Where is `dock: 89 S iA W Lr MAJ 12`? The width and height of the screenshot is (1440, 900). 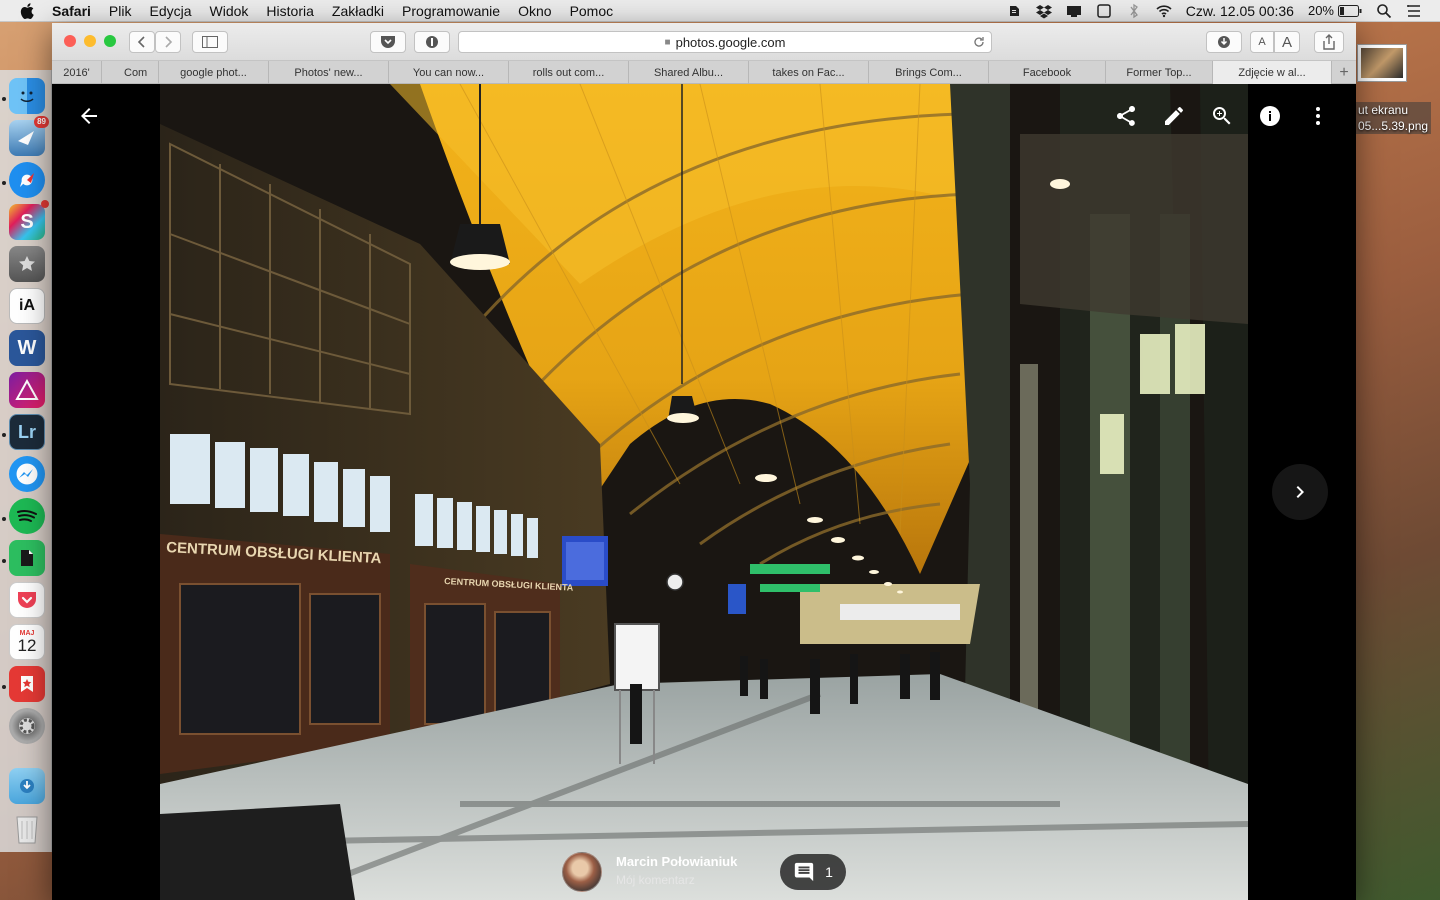
dock: 89 S iA W Lr MAJ 12 is located at coordinates (26, 461).